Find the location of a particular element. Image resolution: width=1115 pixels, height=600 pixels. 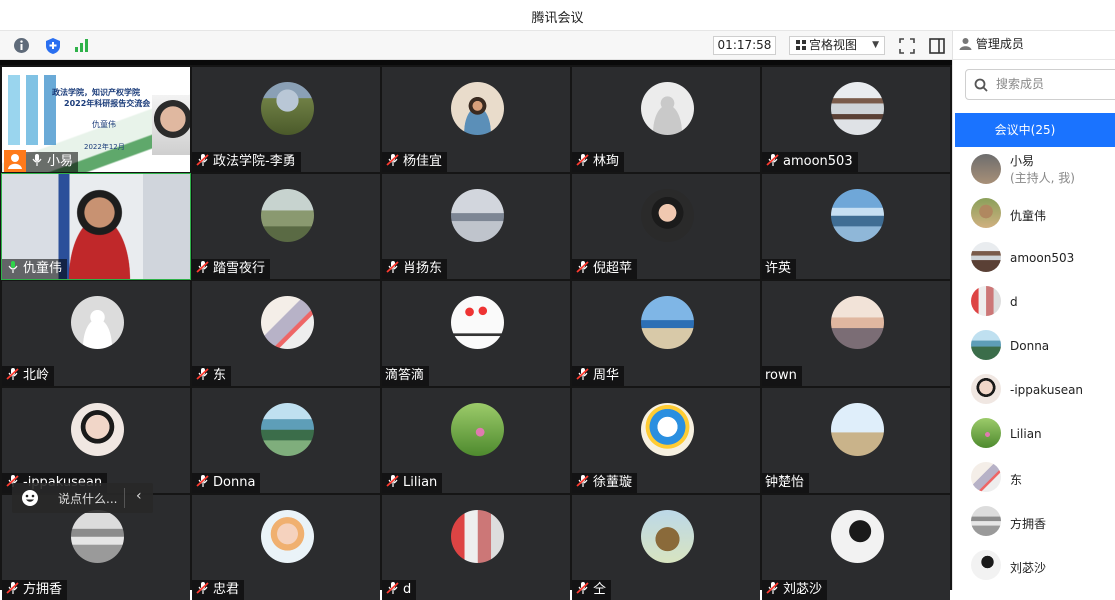

mic-active-icon is located at coordinates (13, 267).